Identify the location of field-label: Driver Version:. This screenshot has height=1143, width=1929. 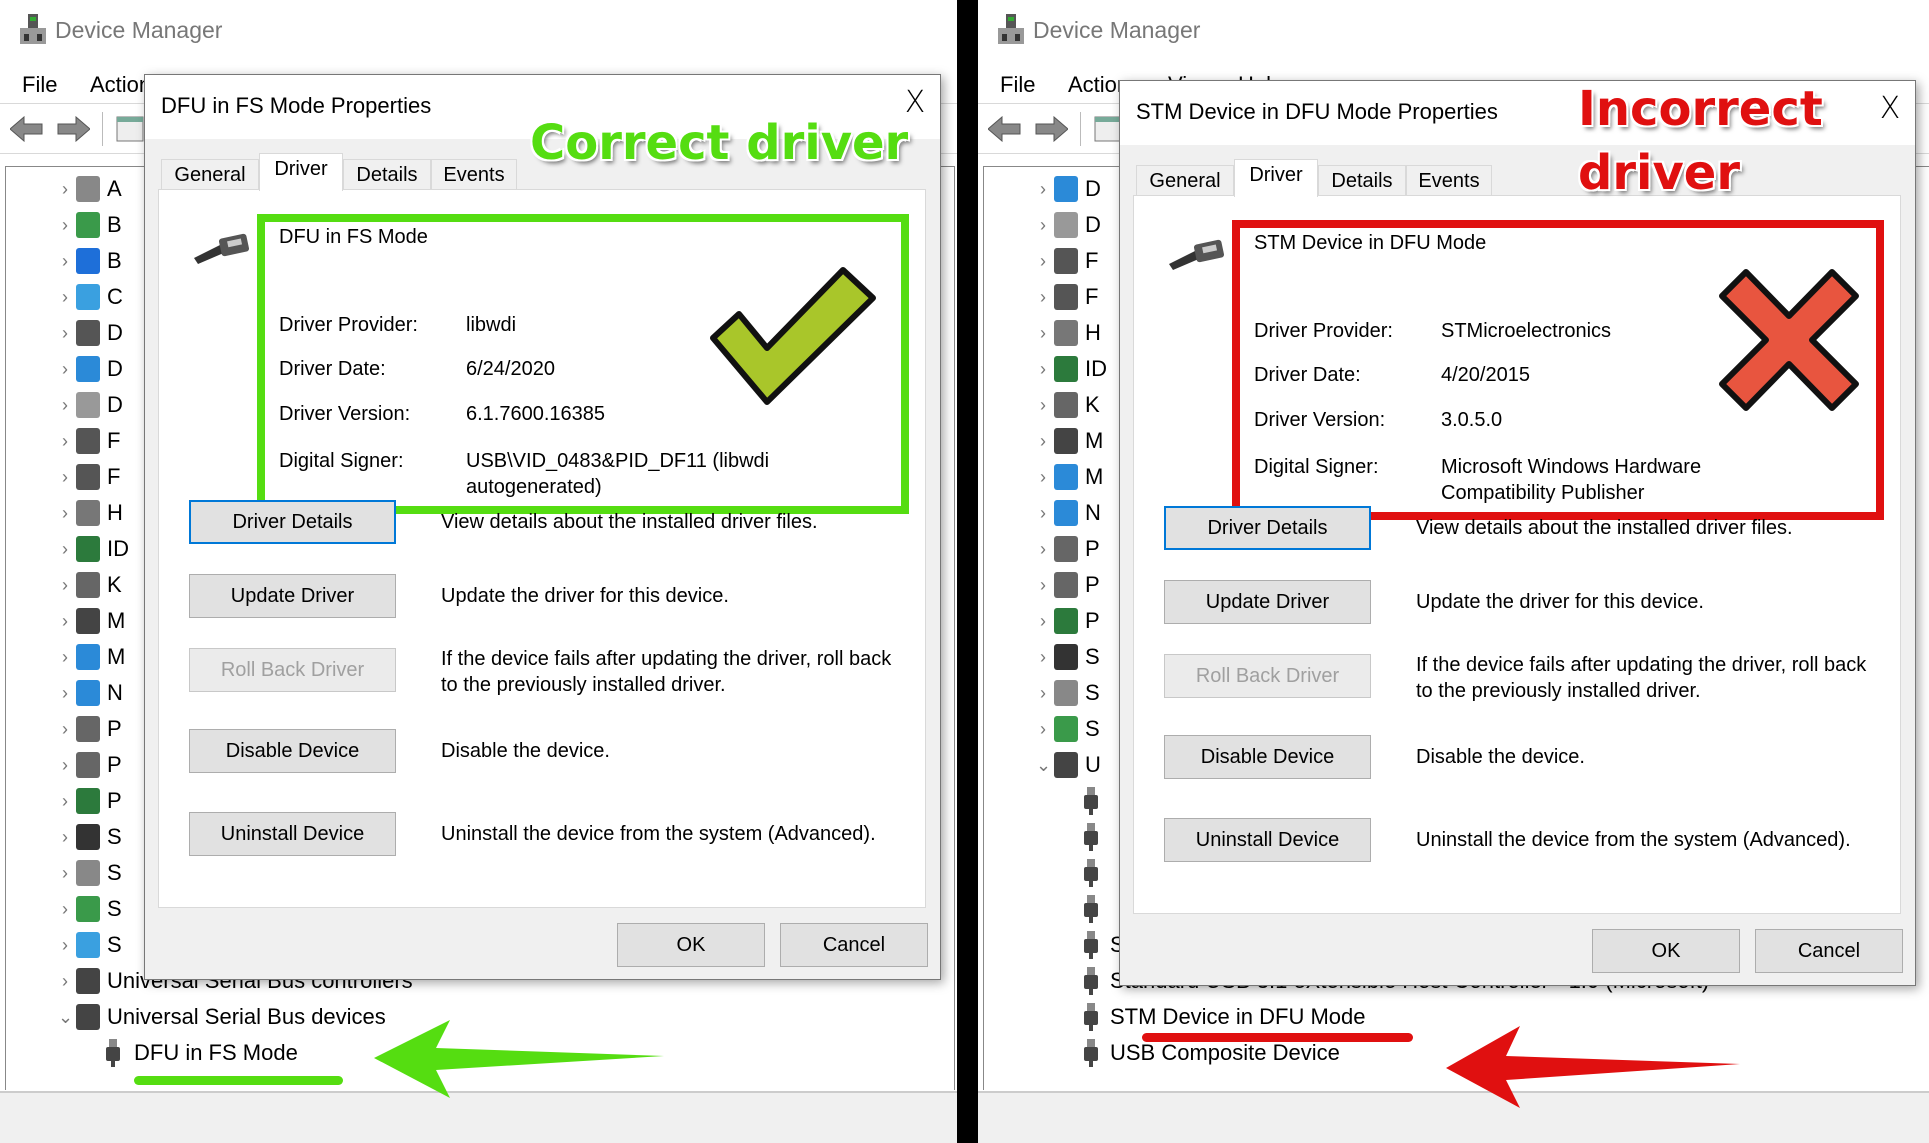
(345, 414).